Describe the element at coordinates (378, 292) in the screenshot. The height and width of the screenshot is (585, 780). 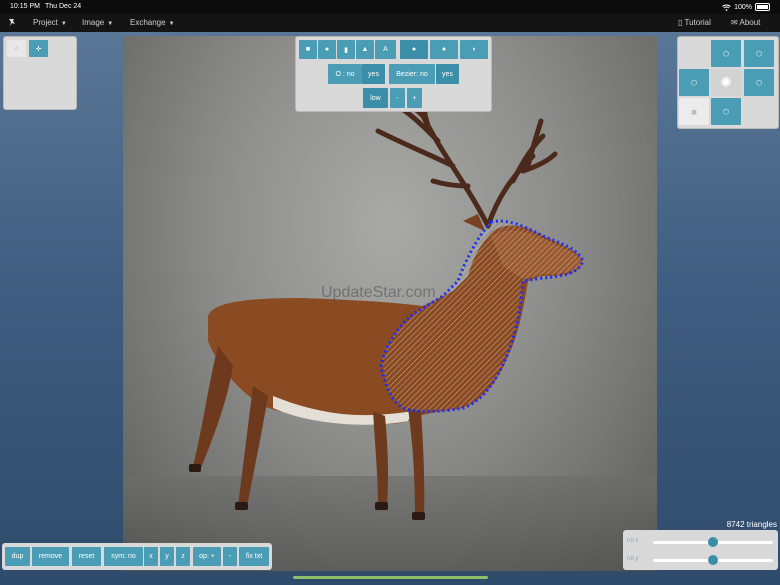
I see `watermark: UpdateStar.com` at that location.